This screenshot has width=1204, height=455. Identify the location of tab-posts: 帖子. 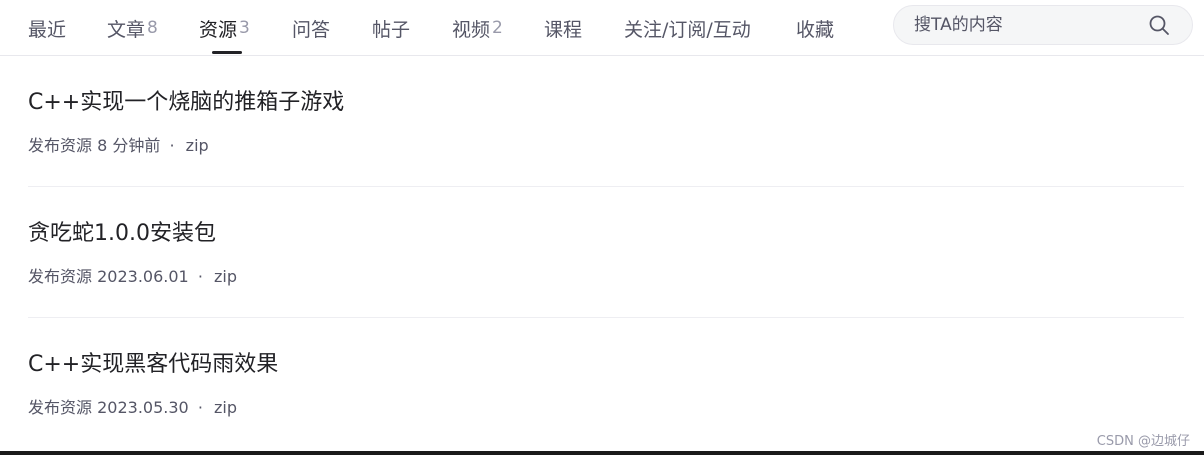
(391, 28).